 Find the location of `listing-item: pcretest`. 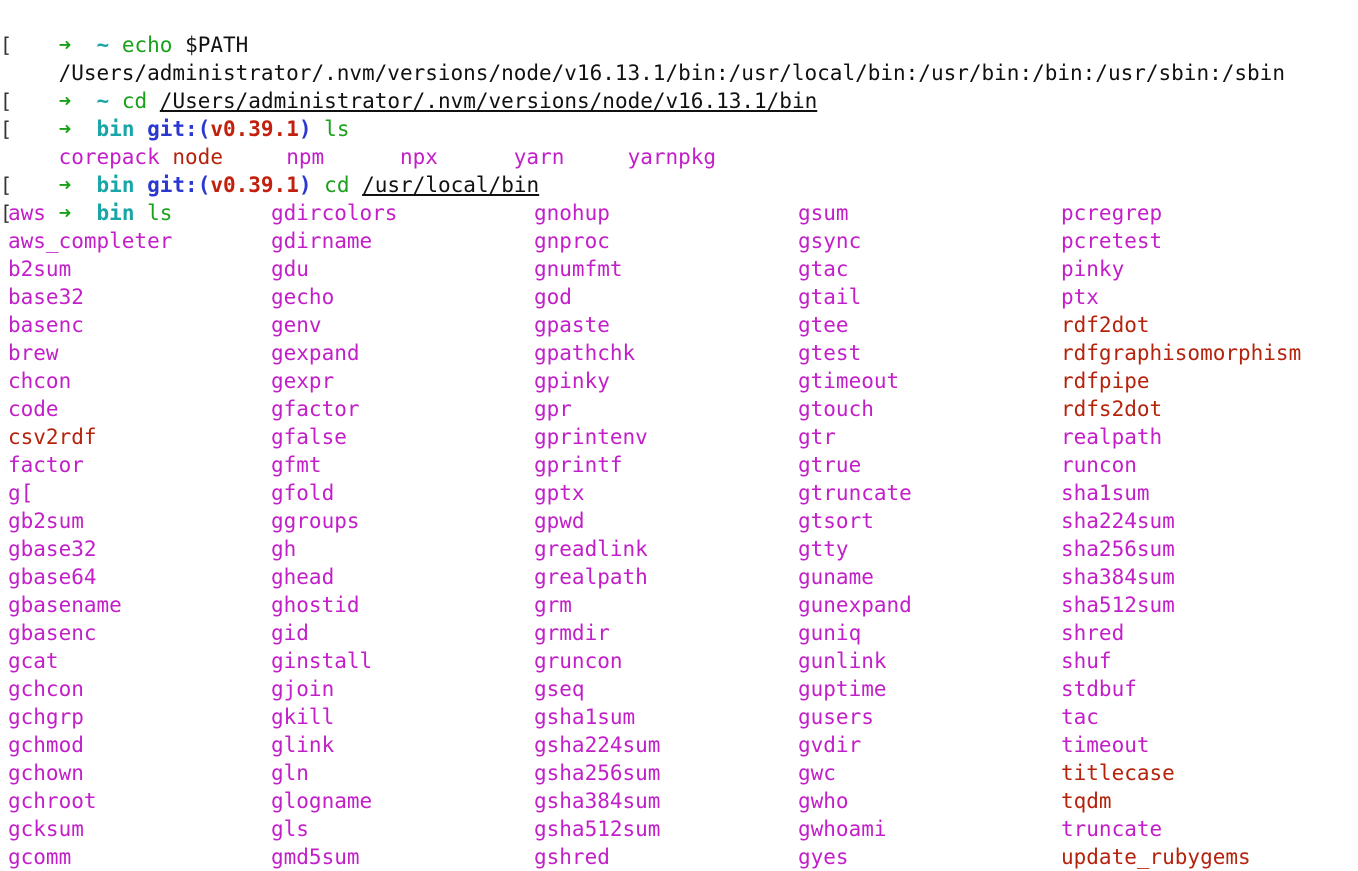

listing-item: pcretest is located at coordinates (1112, 241).